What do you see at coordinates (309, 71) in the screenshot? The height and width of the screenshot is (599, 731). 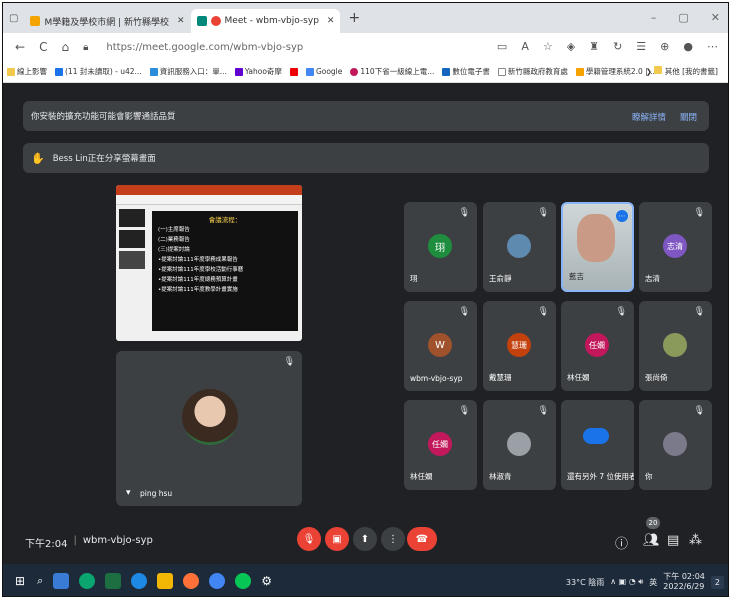 I see `google-icon` at bounding box center [309, 71].